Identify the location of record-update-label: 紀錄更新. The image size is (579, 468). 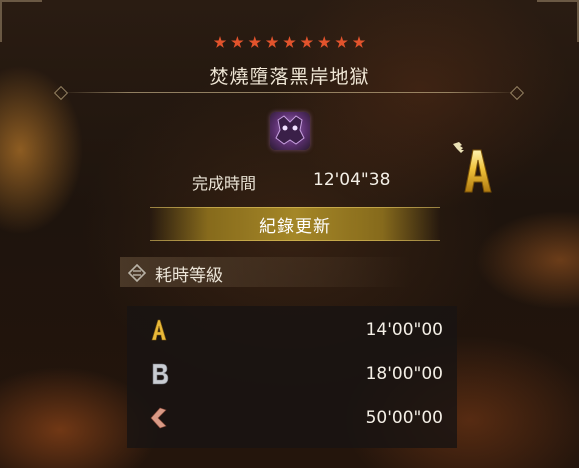
(295, 227).